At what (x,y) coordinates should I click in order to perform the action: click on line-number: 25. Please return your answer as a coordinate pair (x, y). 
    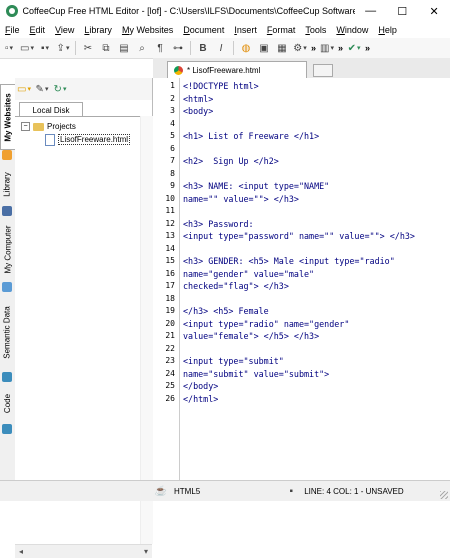
    Looking at the image, I should click on (170, 385).